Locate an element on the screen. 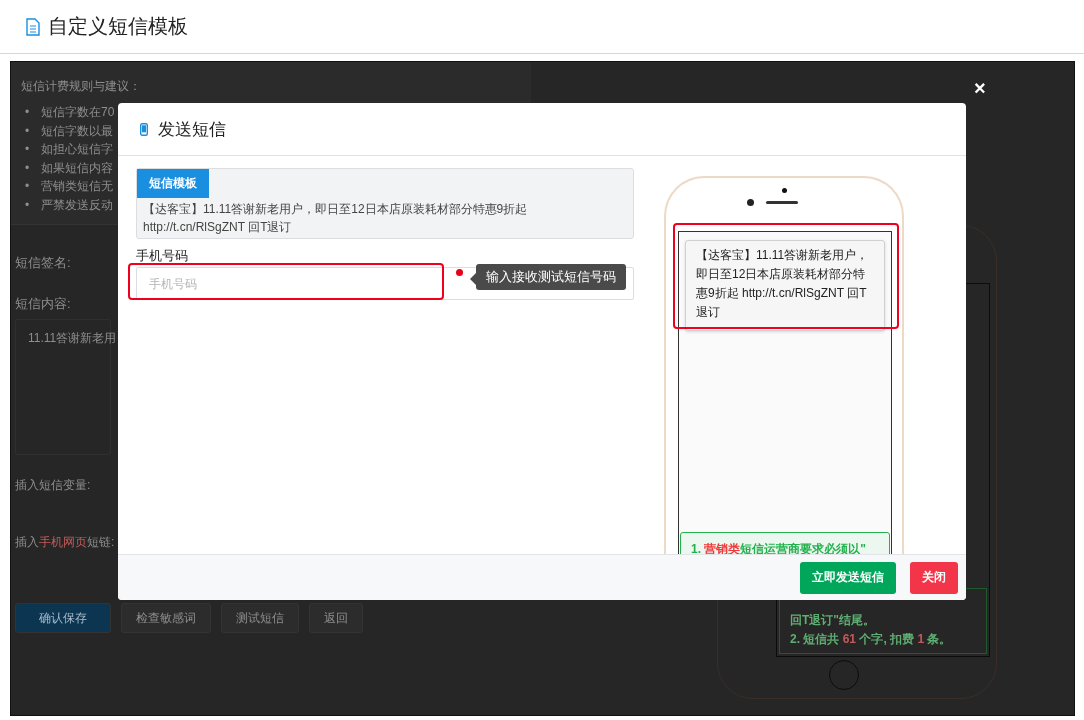  link-label: 插入手机网页短链: is located at coordinates (65, 542).